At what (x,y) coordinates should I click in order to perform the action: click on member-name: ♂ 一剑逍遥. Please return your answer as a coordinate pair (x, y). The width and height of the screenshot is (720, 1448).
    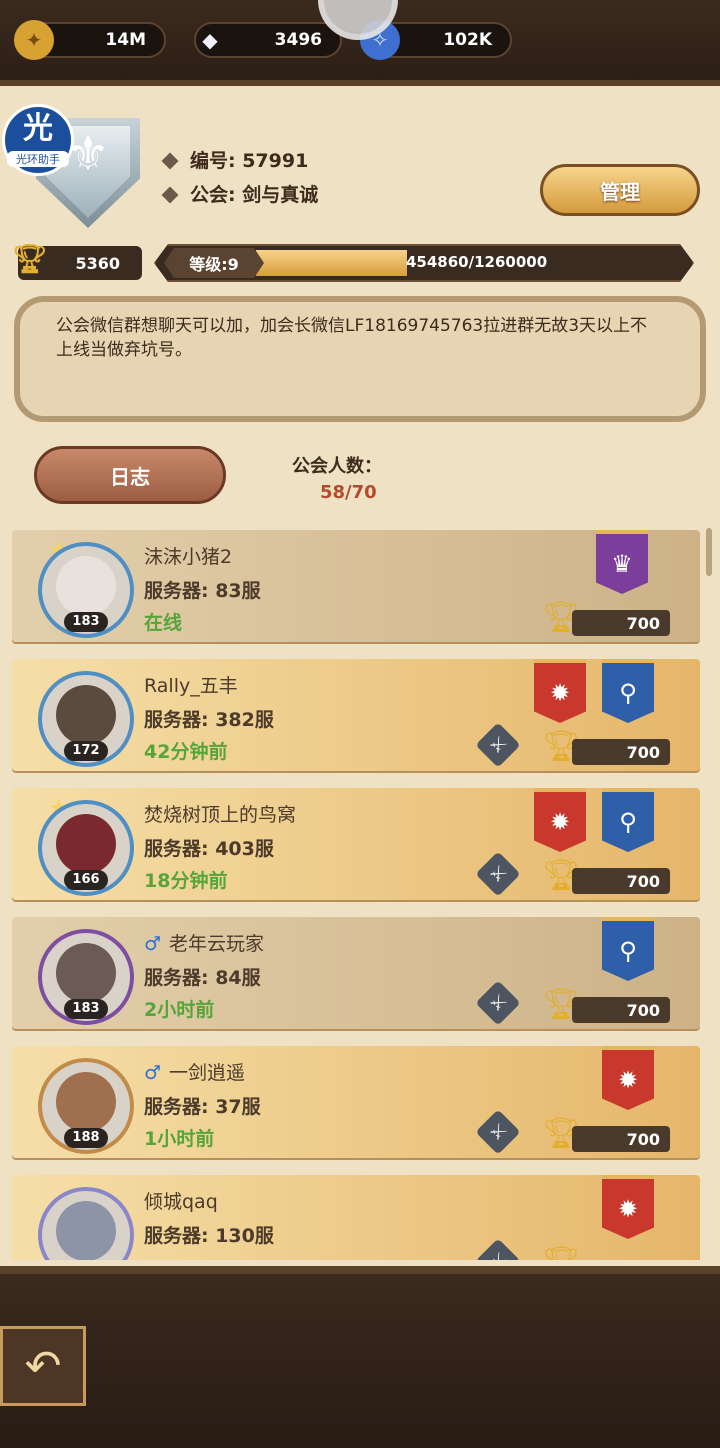
    Looking at the image, I should click on (194, 1071).